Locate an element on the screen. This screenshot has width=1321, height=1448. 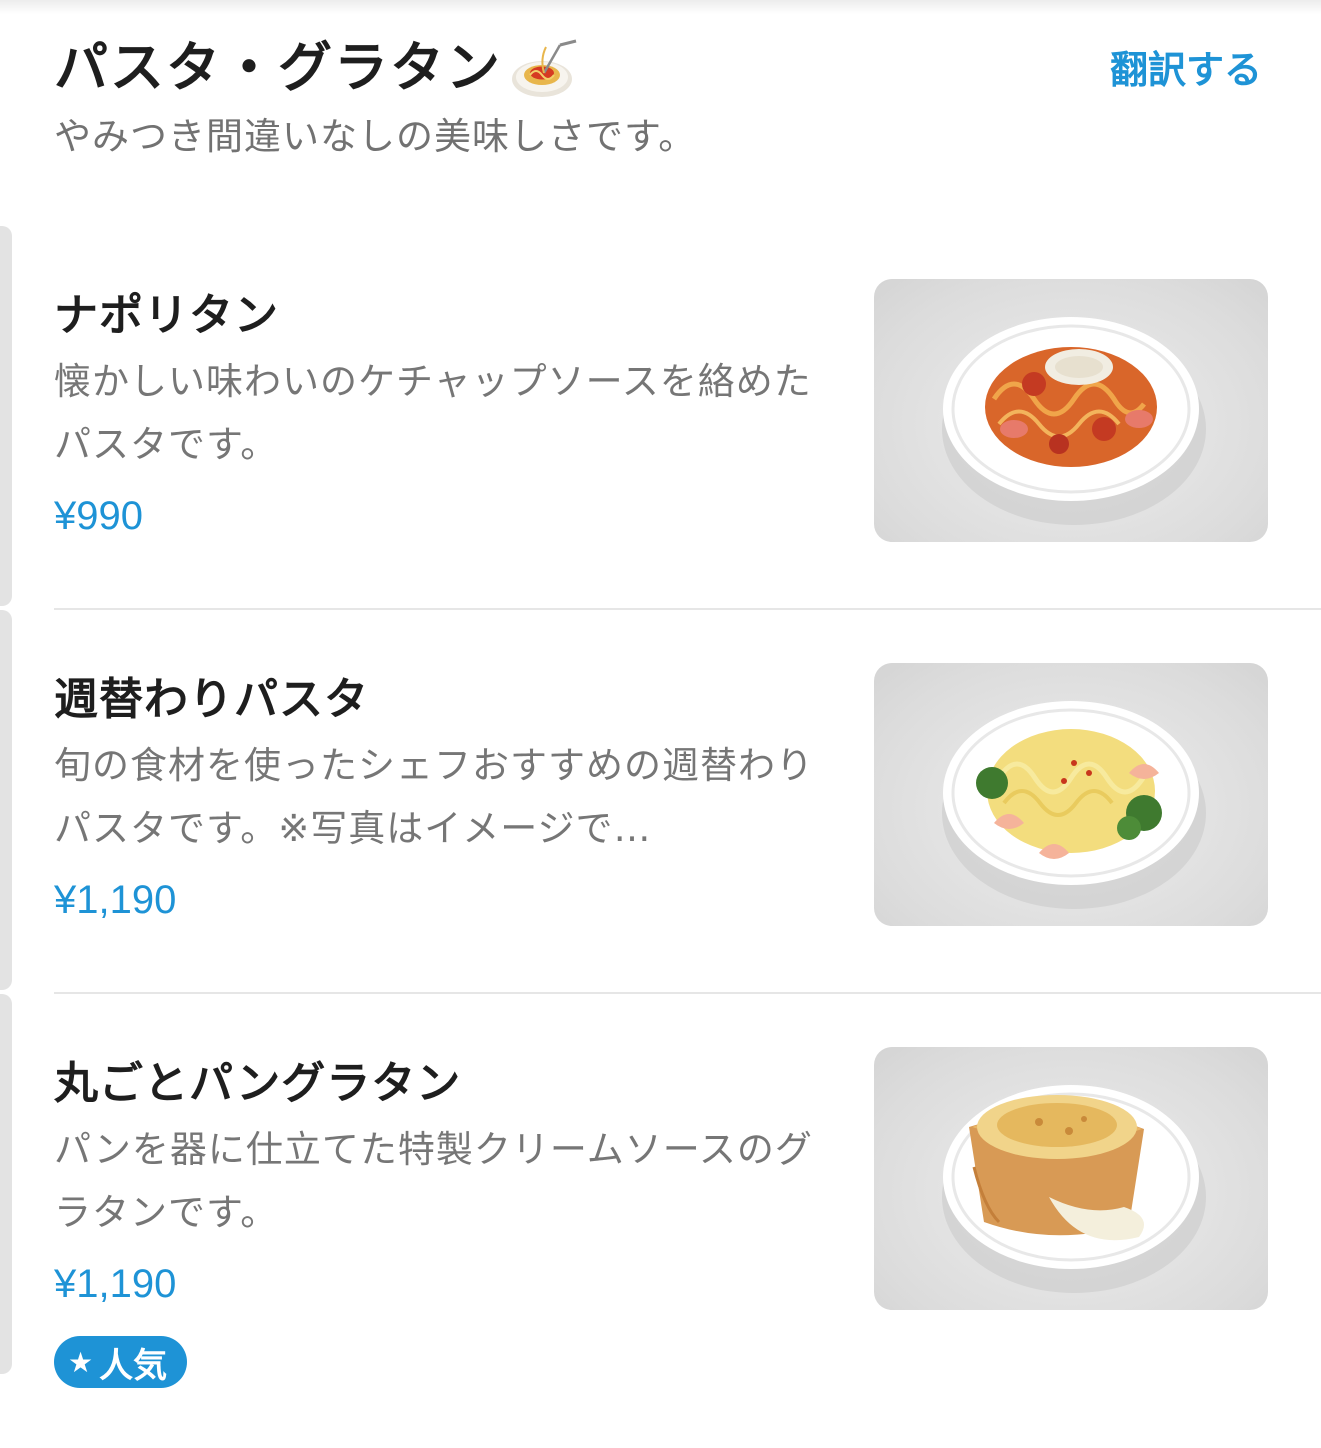
section-subtitle: やみつき間違いなしの美味しさです。 is located at coordinates (375, 136).